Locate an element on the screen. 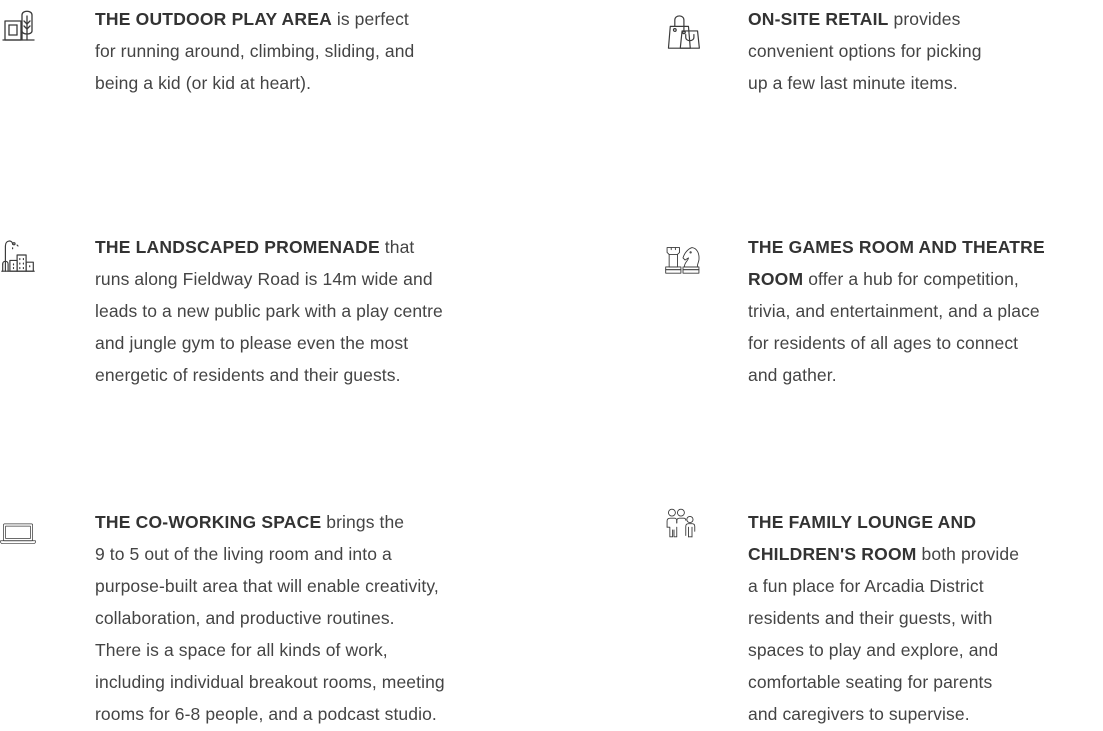 The width and height of the screenshot is (1103, 731). feature-title: THE LANDSCAPED PROMENADE is located at coordinates (237, 247).